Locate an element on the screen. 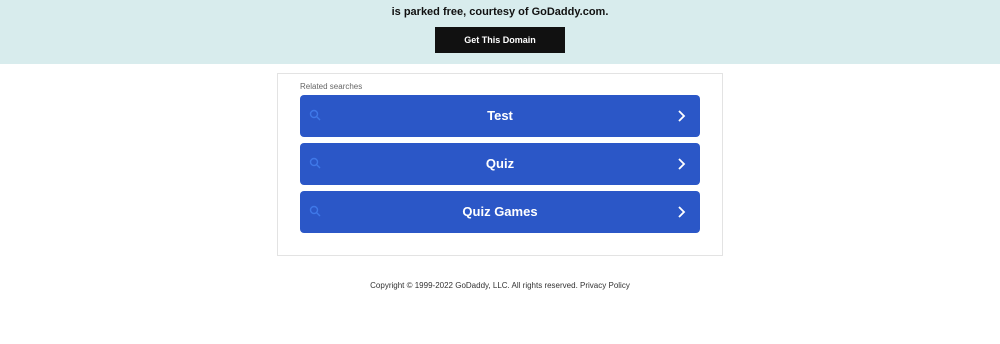 Image resolution: width=1000 pixels, height=344 pixels. related-search-test-button: Test is located at coordinates (500, 116).